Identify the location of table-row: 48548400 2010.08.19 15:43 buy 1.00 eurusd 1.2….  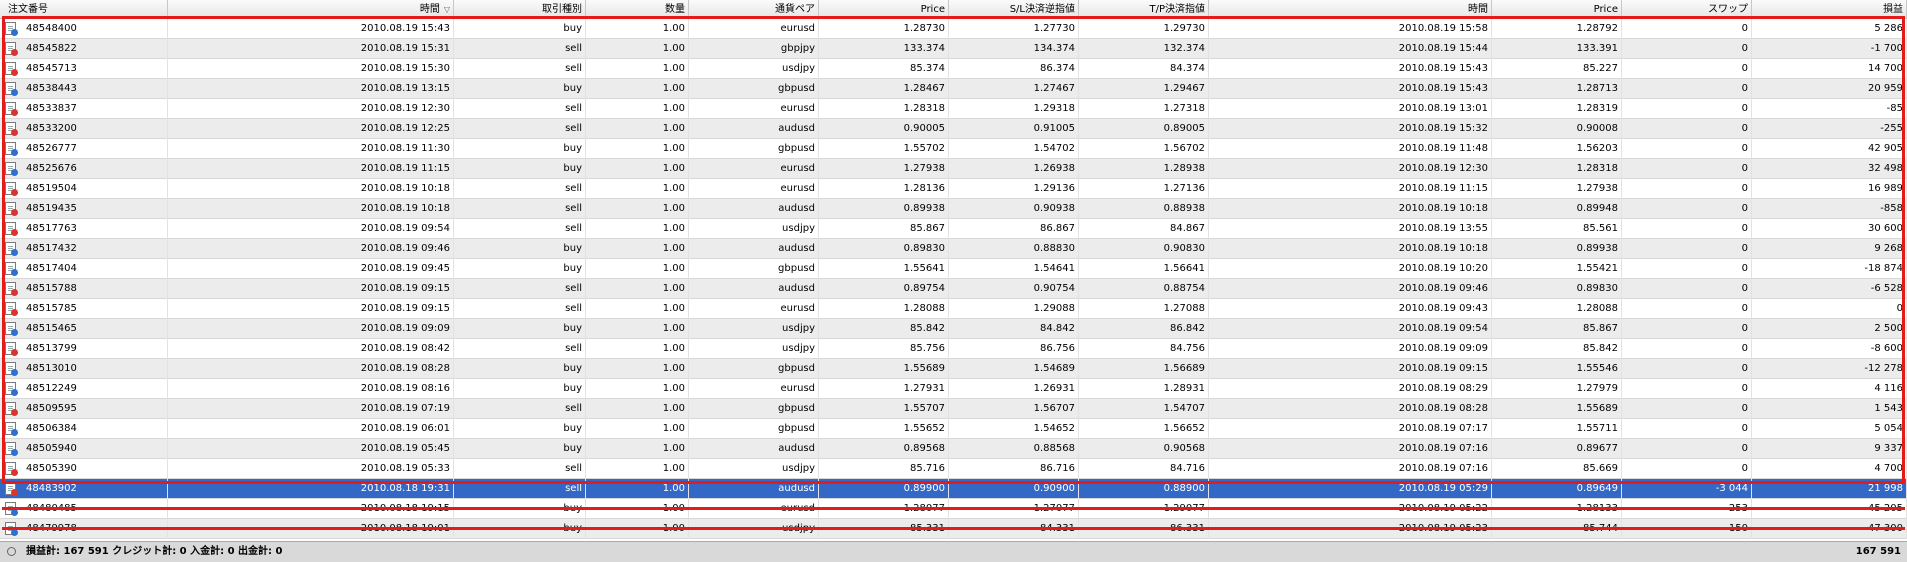
(953, 29).